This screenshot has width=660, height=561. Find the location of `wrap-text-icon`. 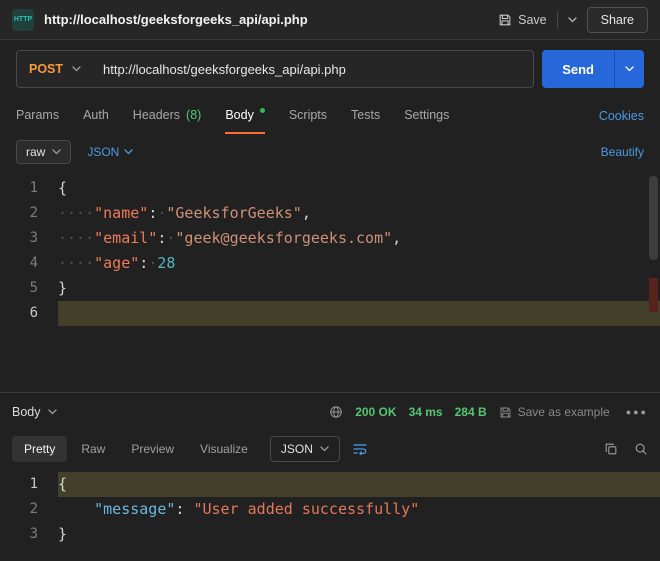

wrap-text-icon is located at coordinates (360, 450).